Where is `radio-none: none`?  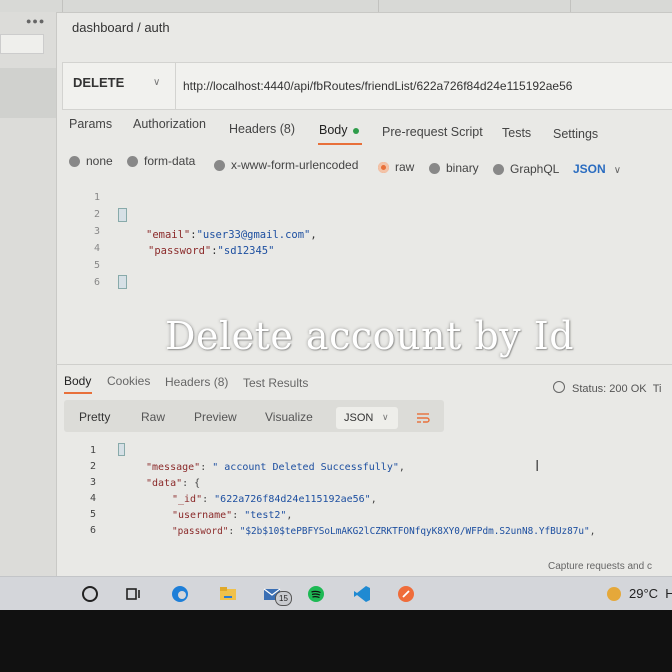 radio-none: none is located at coordinates (91, 161).